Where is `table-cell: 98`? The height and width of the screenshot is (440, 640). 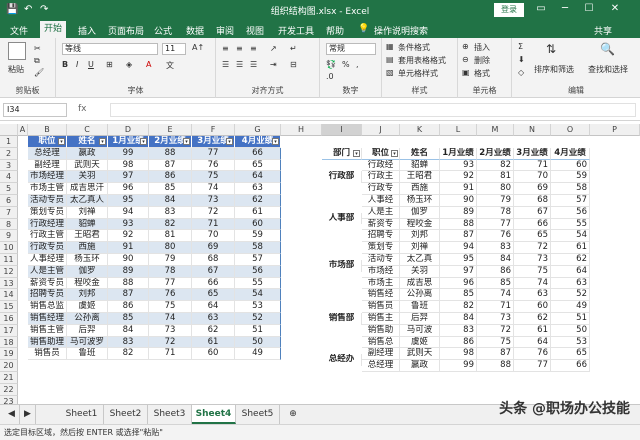
table-cell: 98 is located at coordinates (128, 165).